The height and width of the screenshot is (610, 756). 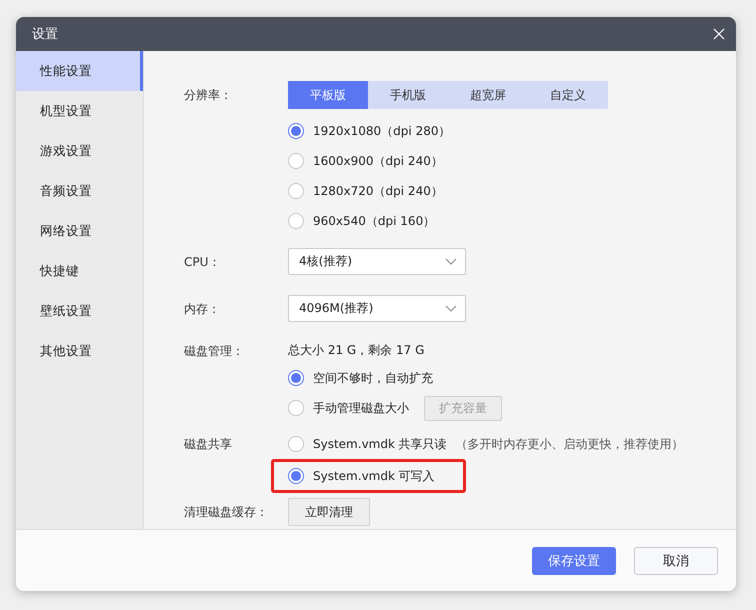 What do you see at coordinates (79, 191) in the screenshot?
I see `sidebar-item: 音频设置` at bounding box center [79, 191].